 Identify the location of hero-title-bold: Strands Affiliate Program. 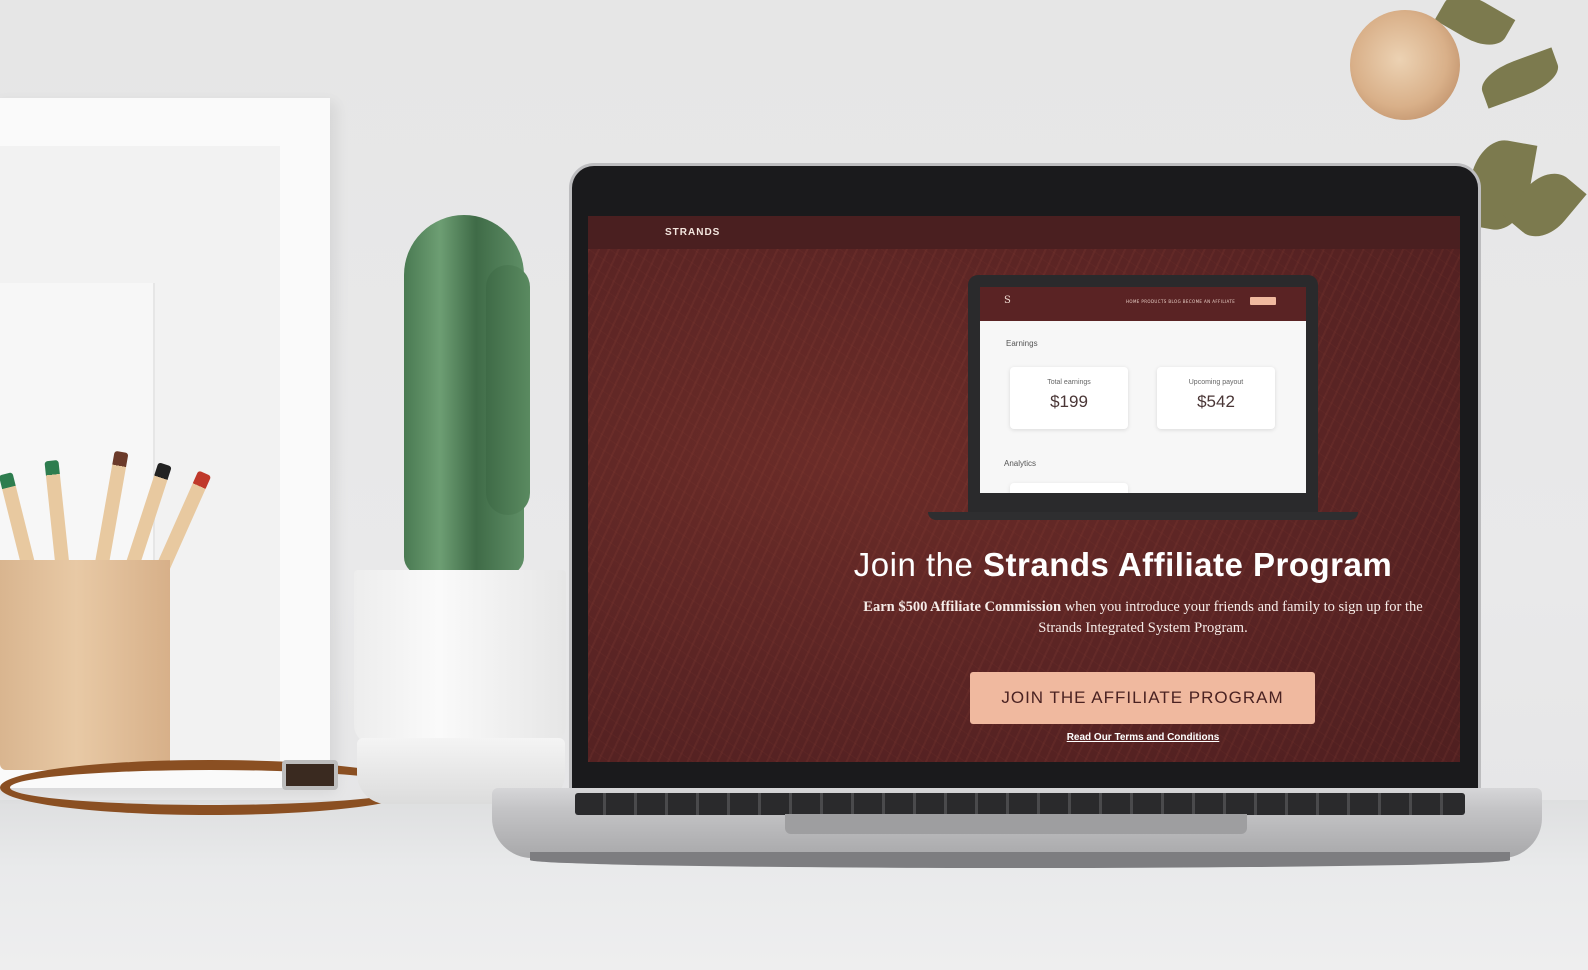
(1188, 564).